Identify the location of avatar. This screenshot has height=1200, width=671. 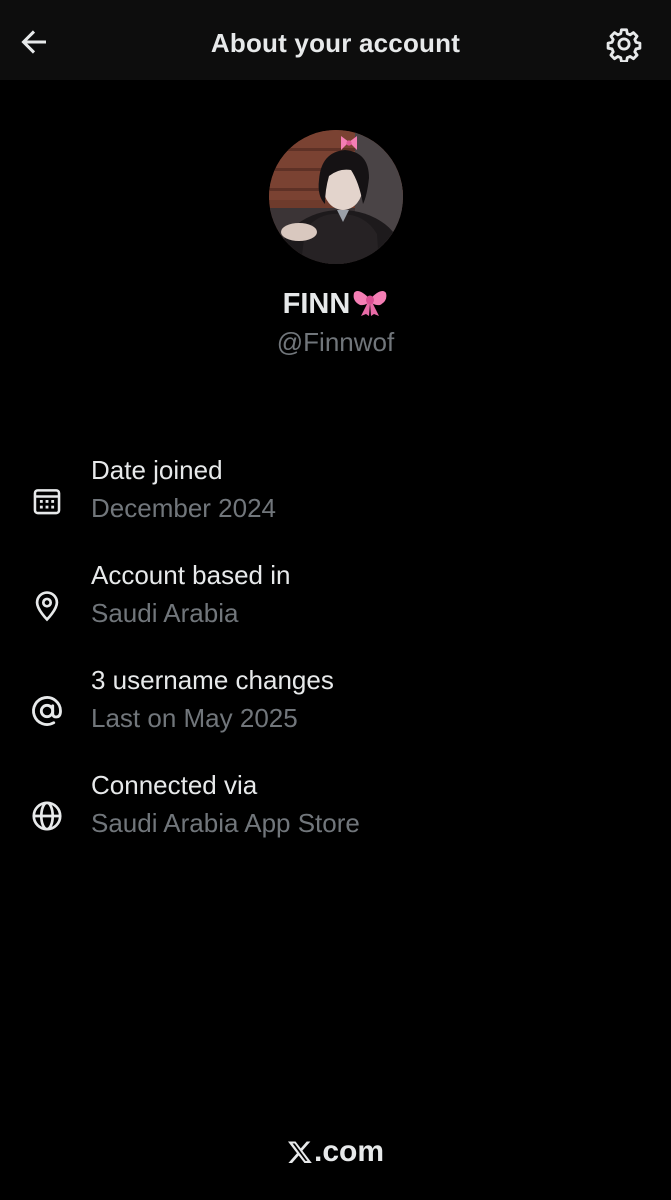
(336, 197).